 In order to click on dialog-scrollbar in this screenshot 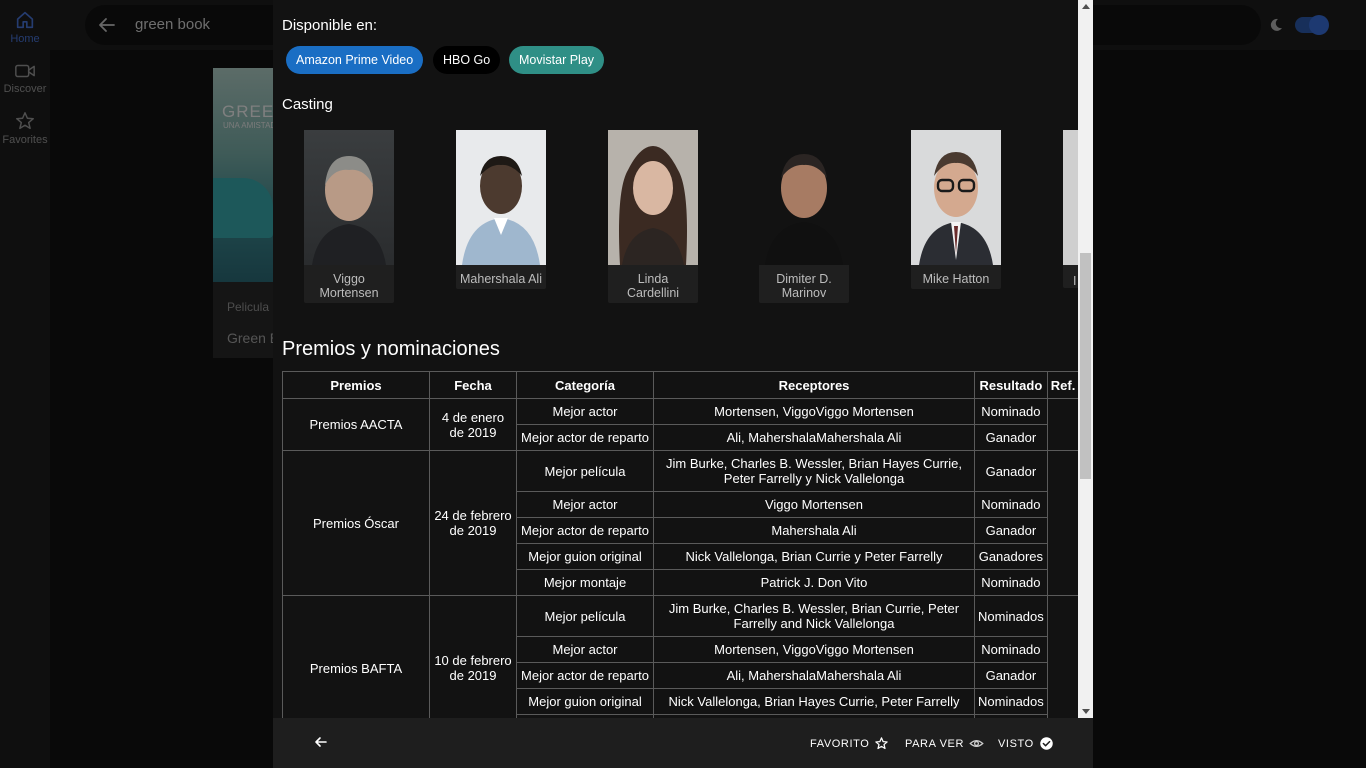, I will do `click(1085, 359)`.